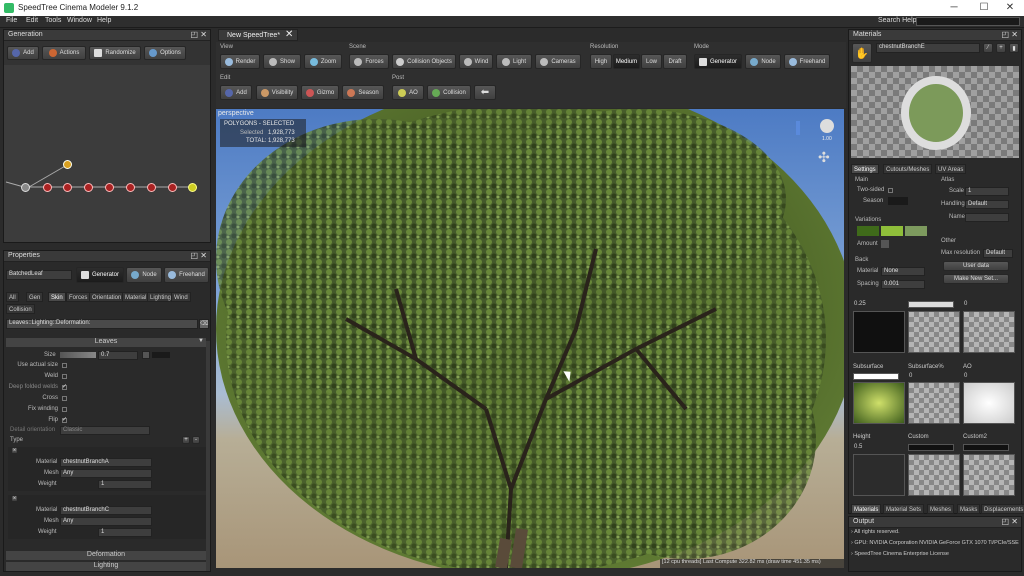 This screenshot has height=576, width=1024. I want to click on ao-thumbnail, so click(989, 403).